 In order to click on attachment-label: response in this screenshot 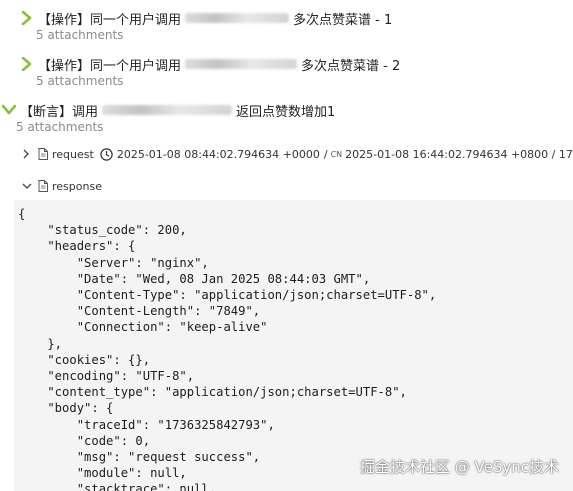, I will do `click(77, 186)`.